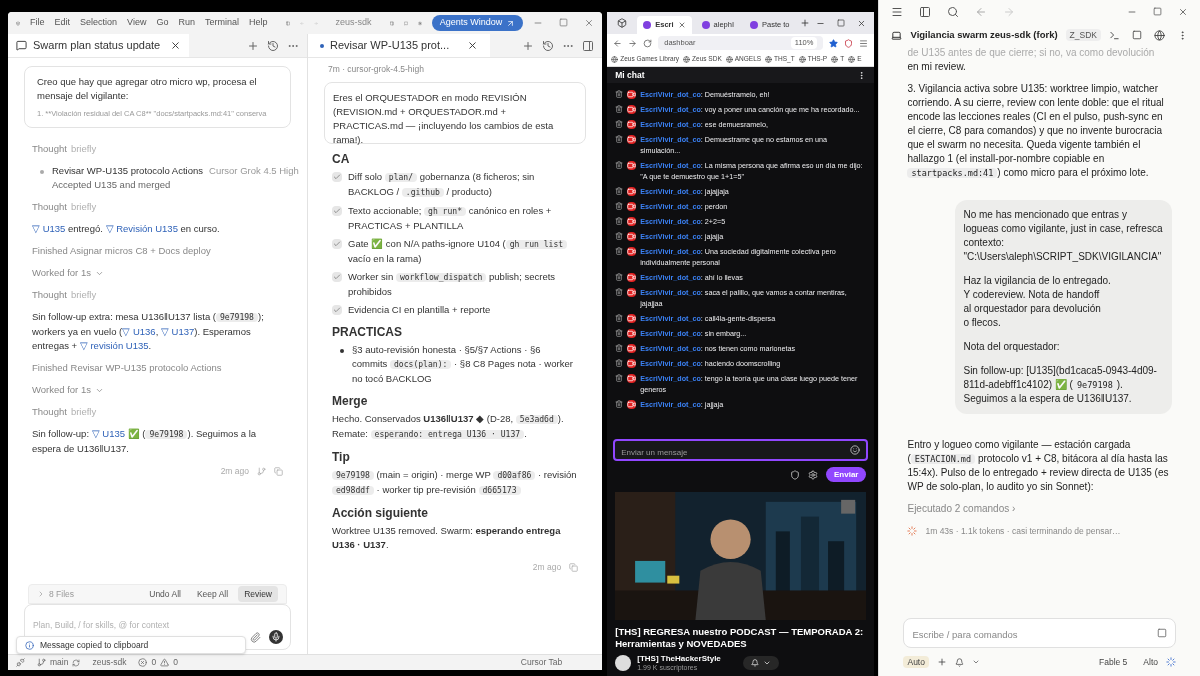 This screenshot has width=1200, height=676. What do you see at coordinates (855, 450) in the screenshot?
I see `emoji-icon` at bounding box center [855, 450].